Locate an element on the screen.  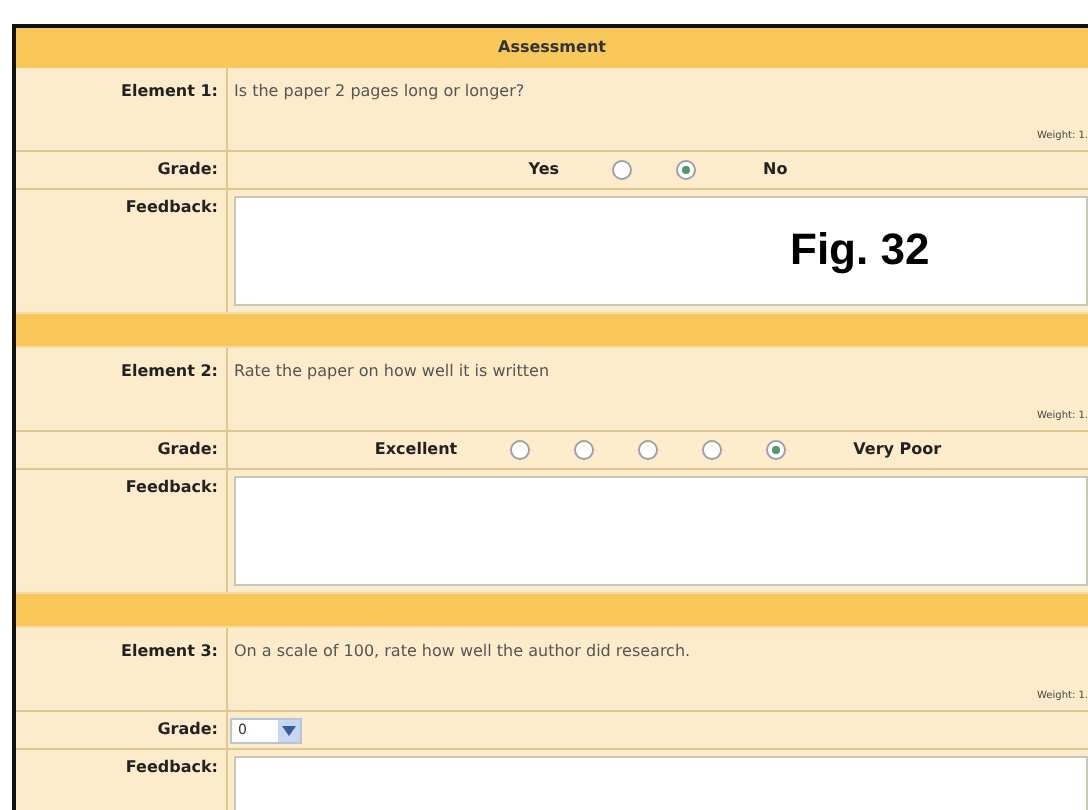
element-label: Element 3: is located at coordinates (169, 651).